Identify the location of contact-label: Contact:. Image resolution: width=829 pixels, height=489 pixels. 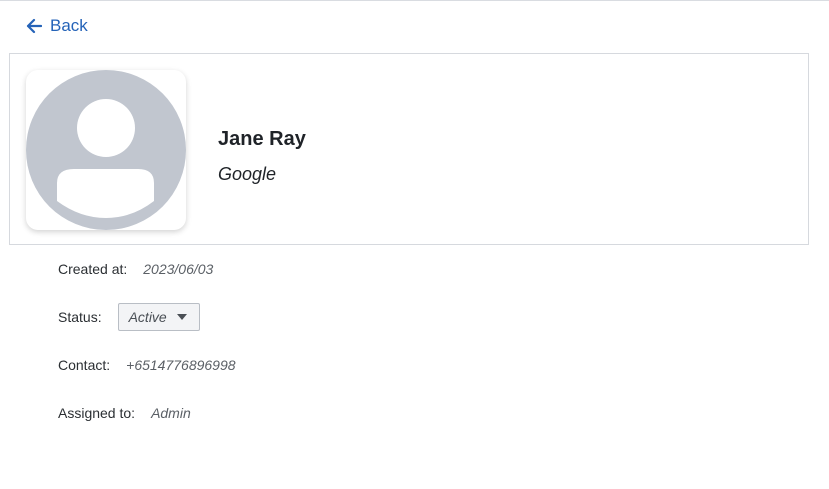
(84, 365).